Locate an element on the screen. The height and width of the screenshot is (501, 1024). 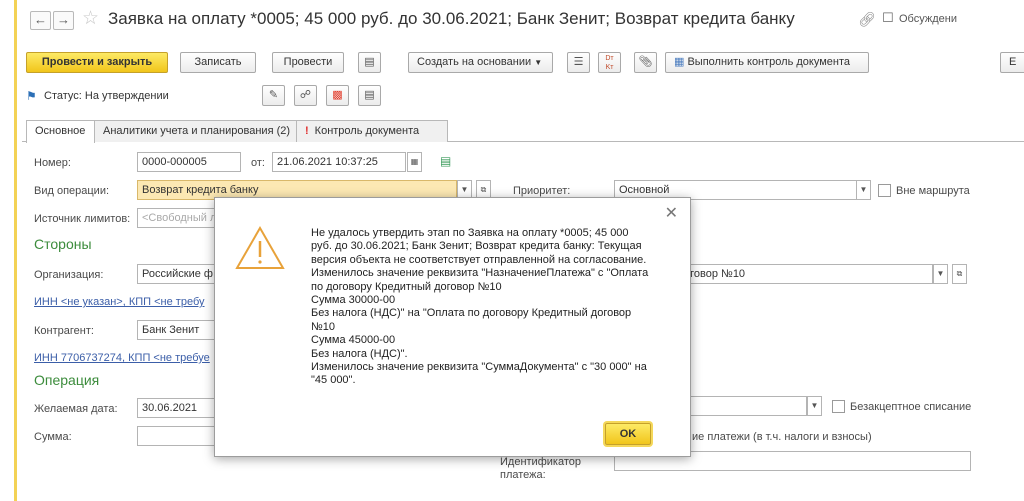
operation-section-title: Операция is located at coordinates (67, 380).